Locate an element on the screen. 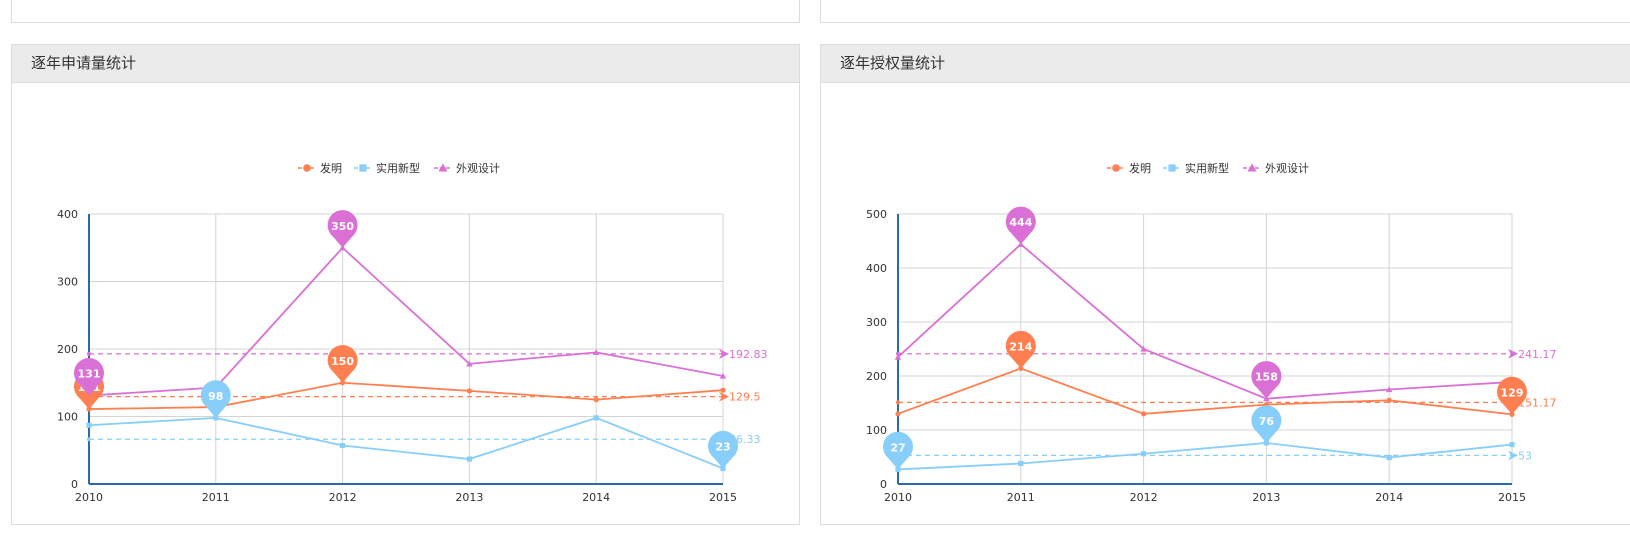 Image resolution: width=1630 pixels, height=554 pixels. top-panel-stub-left is located at coordinates (405, 11).